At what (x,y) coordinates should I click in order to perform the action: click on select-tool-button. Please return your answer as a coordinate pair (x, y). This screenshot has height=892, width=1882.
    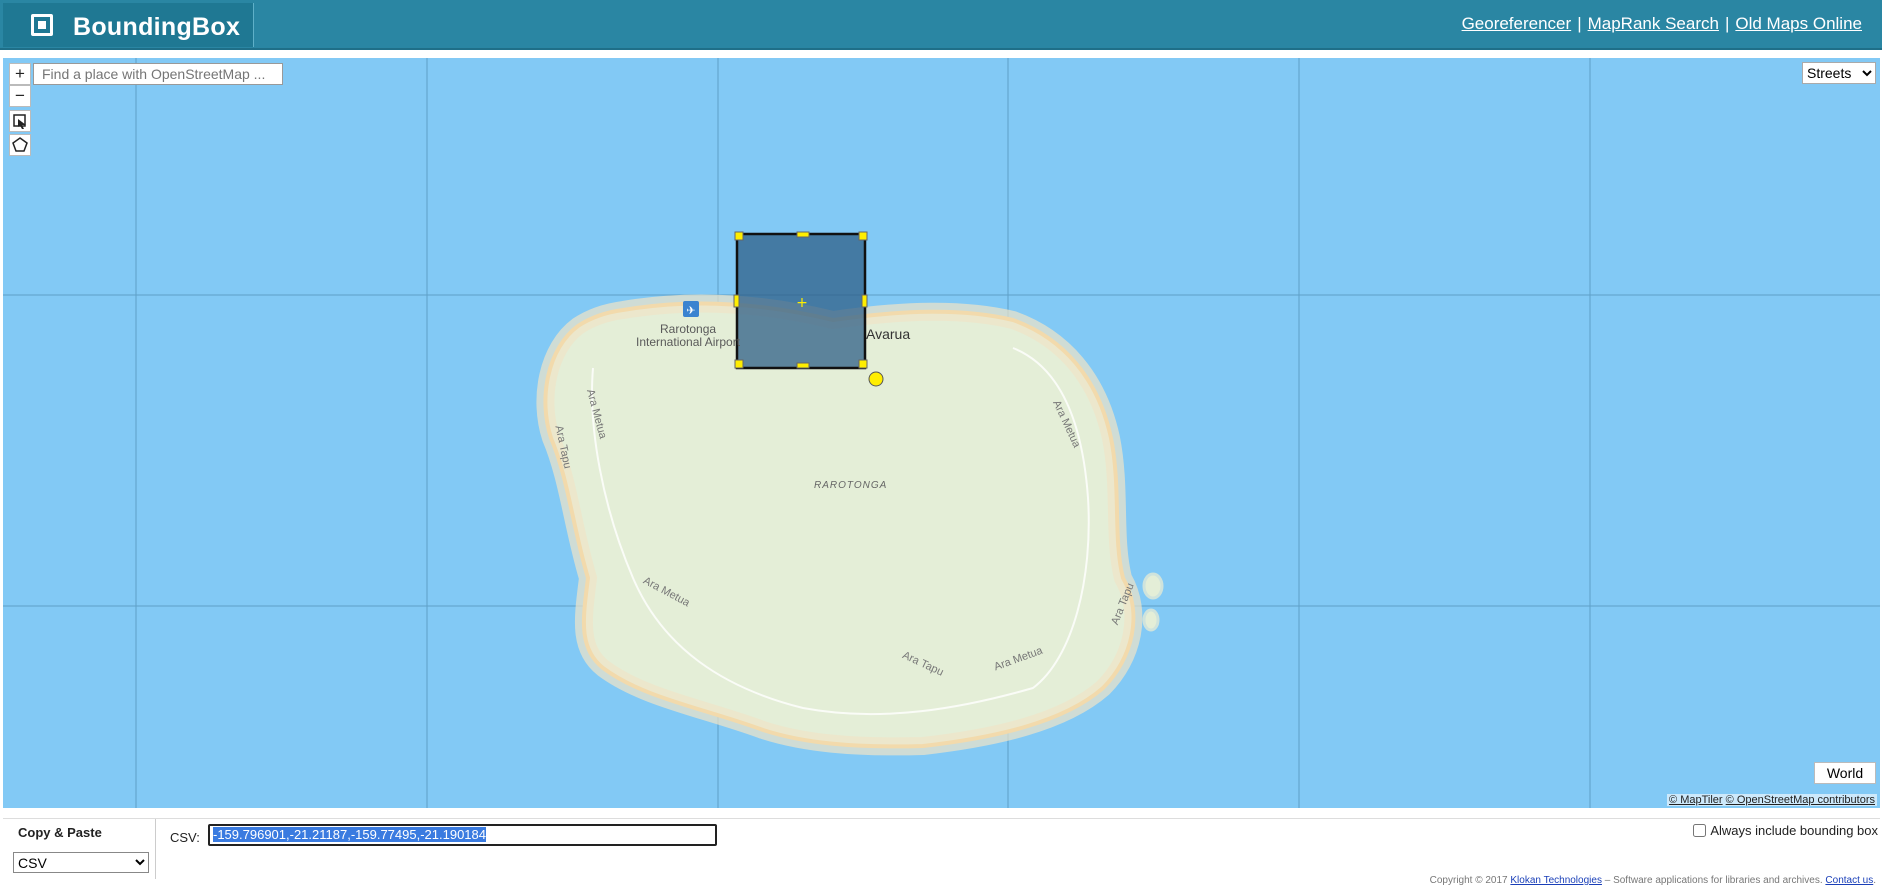
    Looking at the image, I should click on (20, 121).